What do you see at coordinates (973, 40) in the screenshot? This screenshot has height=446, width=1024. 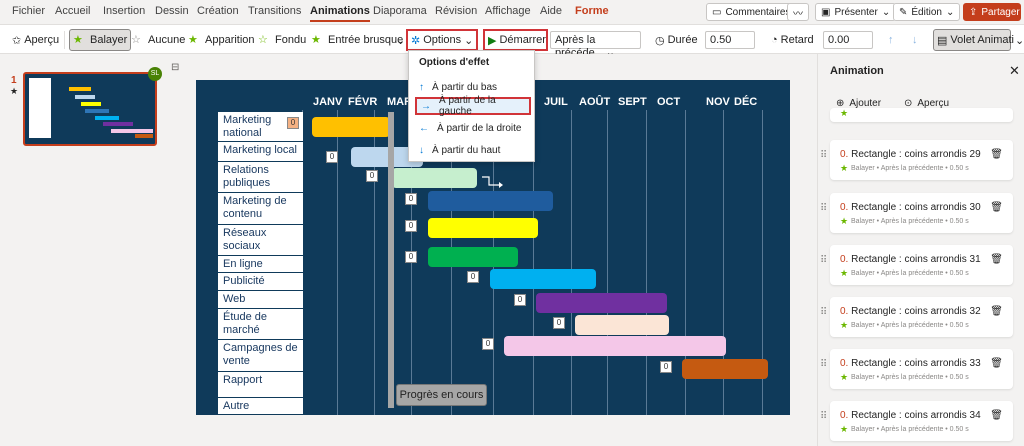 I see `animation-pane-button: ▤ Volet Animati` at bounding box center [973, 40].